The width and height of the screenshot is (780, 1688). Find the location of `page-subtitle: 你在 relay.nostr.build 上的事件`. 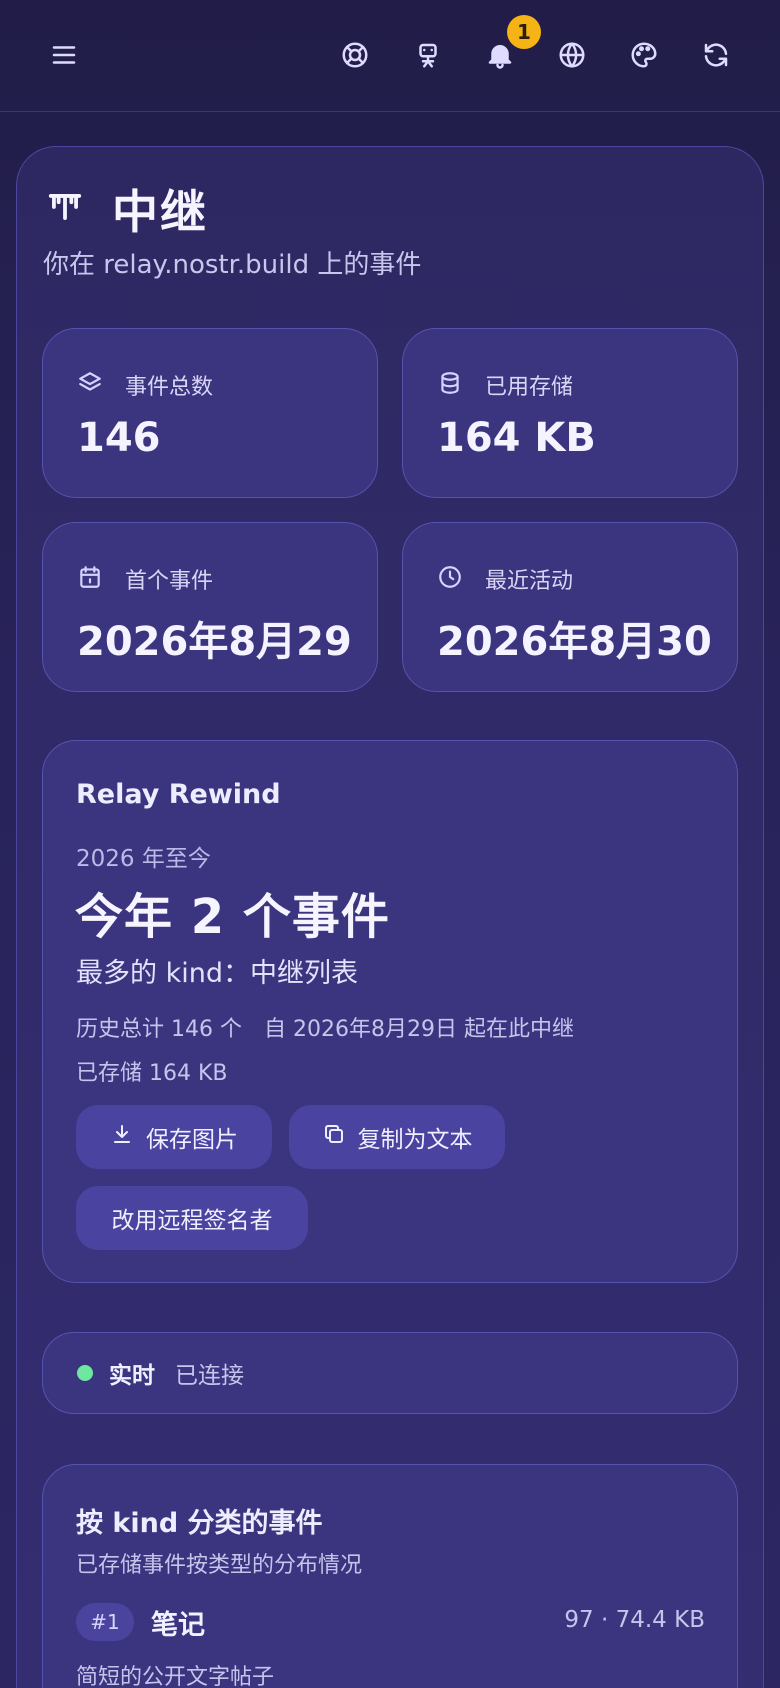

page-subtitle: 你在 relay.nostr.build 上的事件 is located at coordinates (232, 265).